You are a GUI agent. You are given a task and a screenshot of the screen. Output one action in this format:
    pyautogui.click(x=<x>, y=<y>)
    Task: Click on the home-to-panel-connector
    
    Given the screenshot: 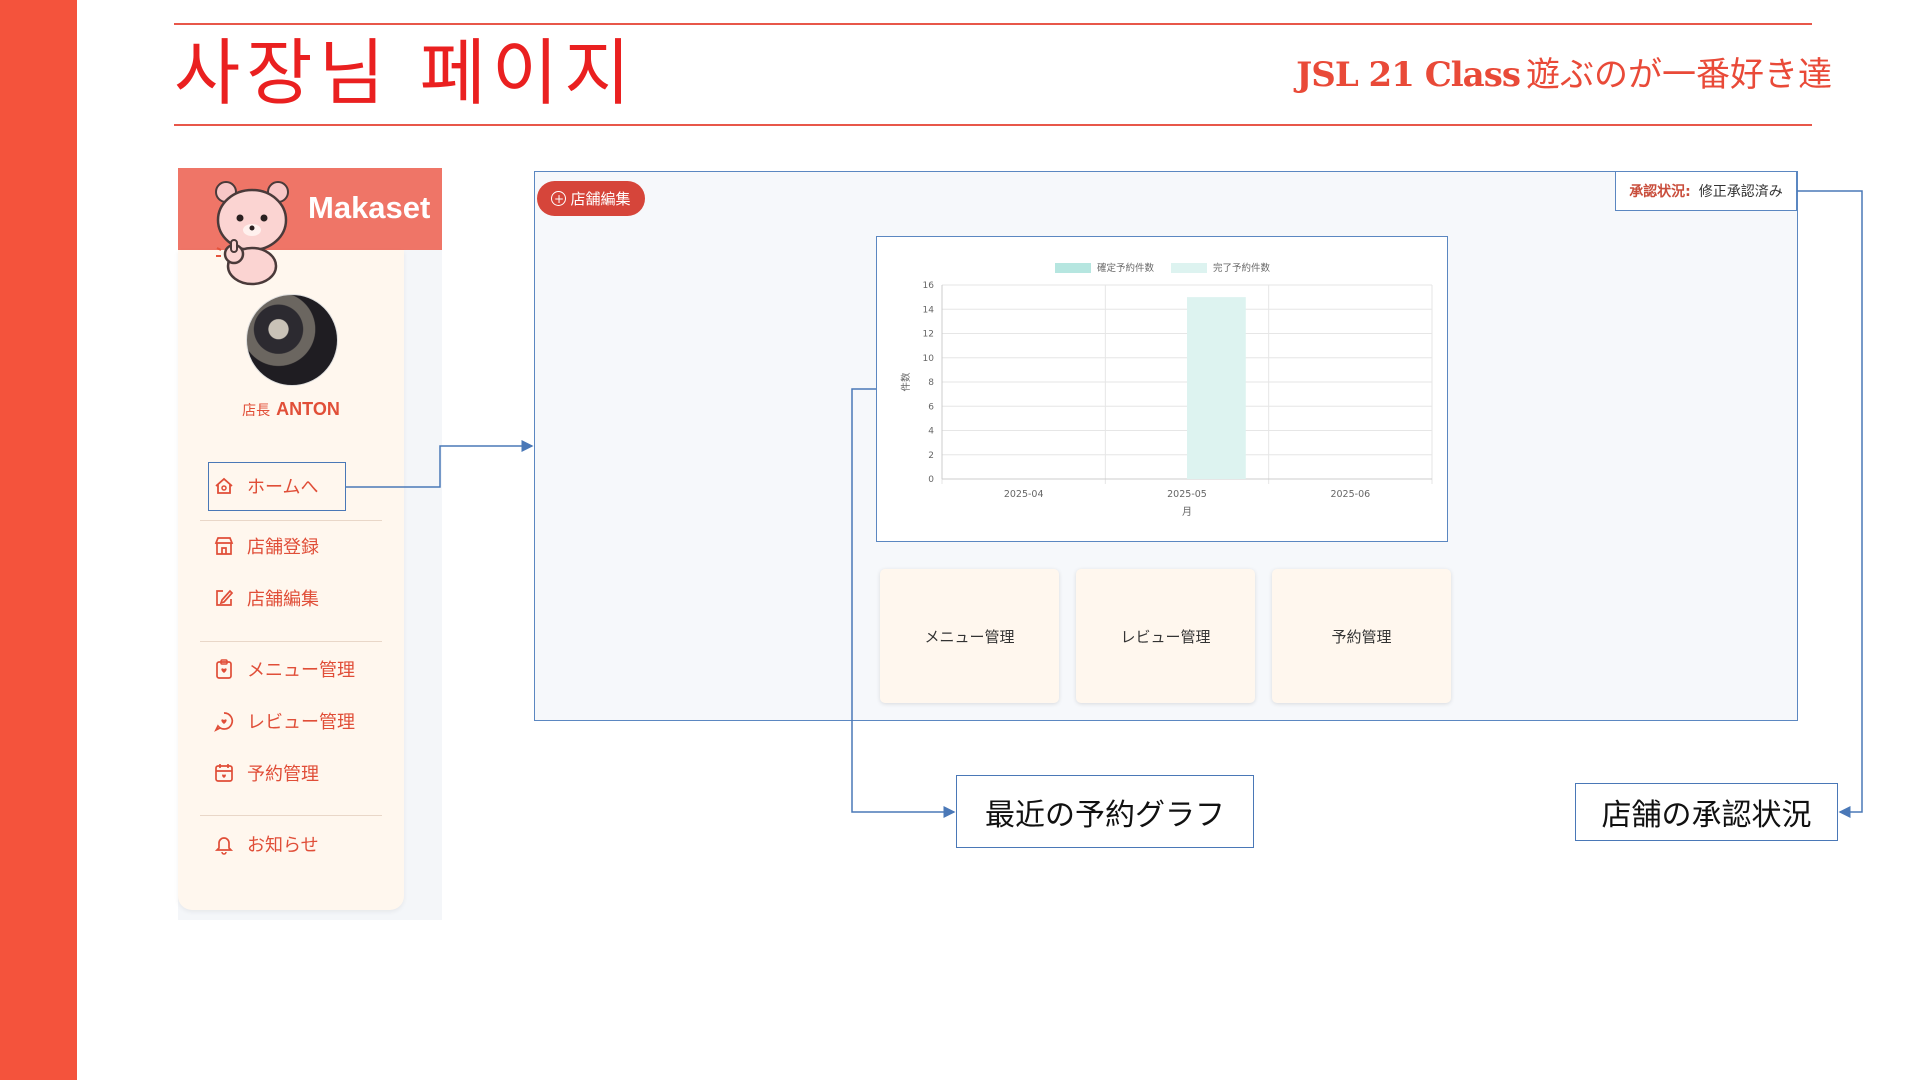 What is the action you would take?
    pyautogui.click(x=440, y=464)
    